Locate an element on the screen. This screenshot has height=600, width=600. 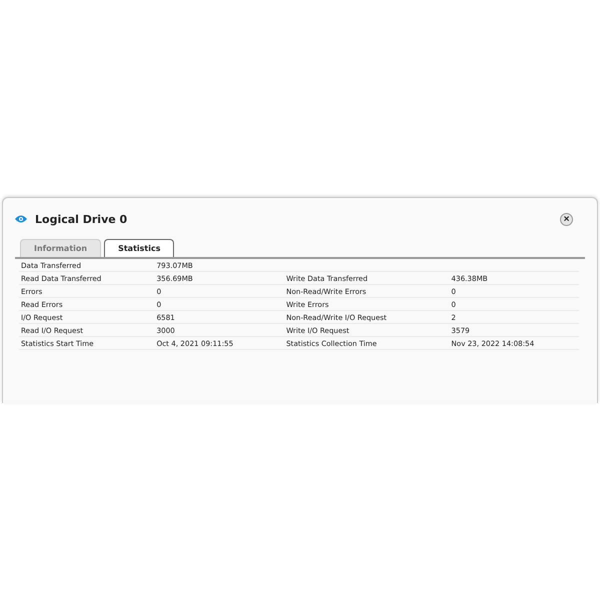
close-button: × is located at coordinates (566, 219).